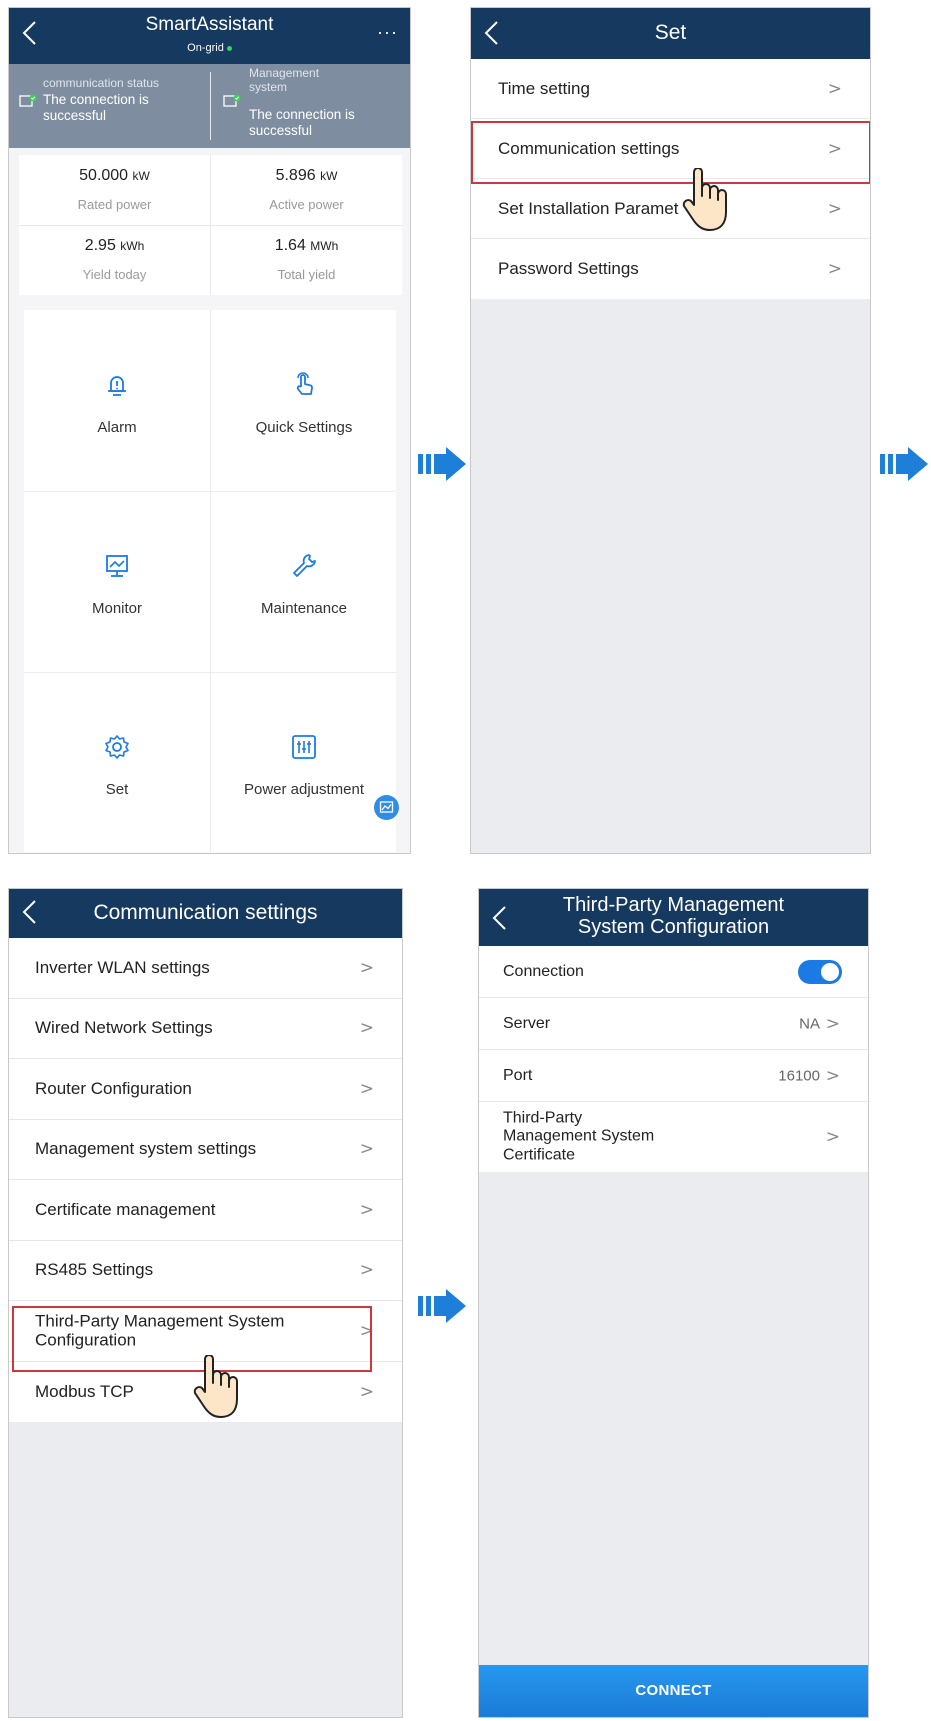  What do you see at coordinates (304, 383) in the screenshot?
I see `touch-hand-icon` at bounding box center [304, 383].